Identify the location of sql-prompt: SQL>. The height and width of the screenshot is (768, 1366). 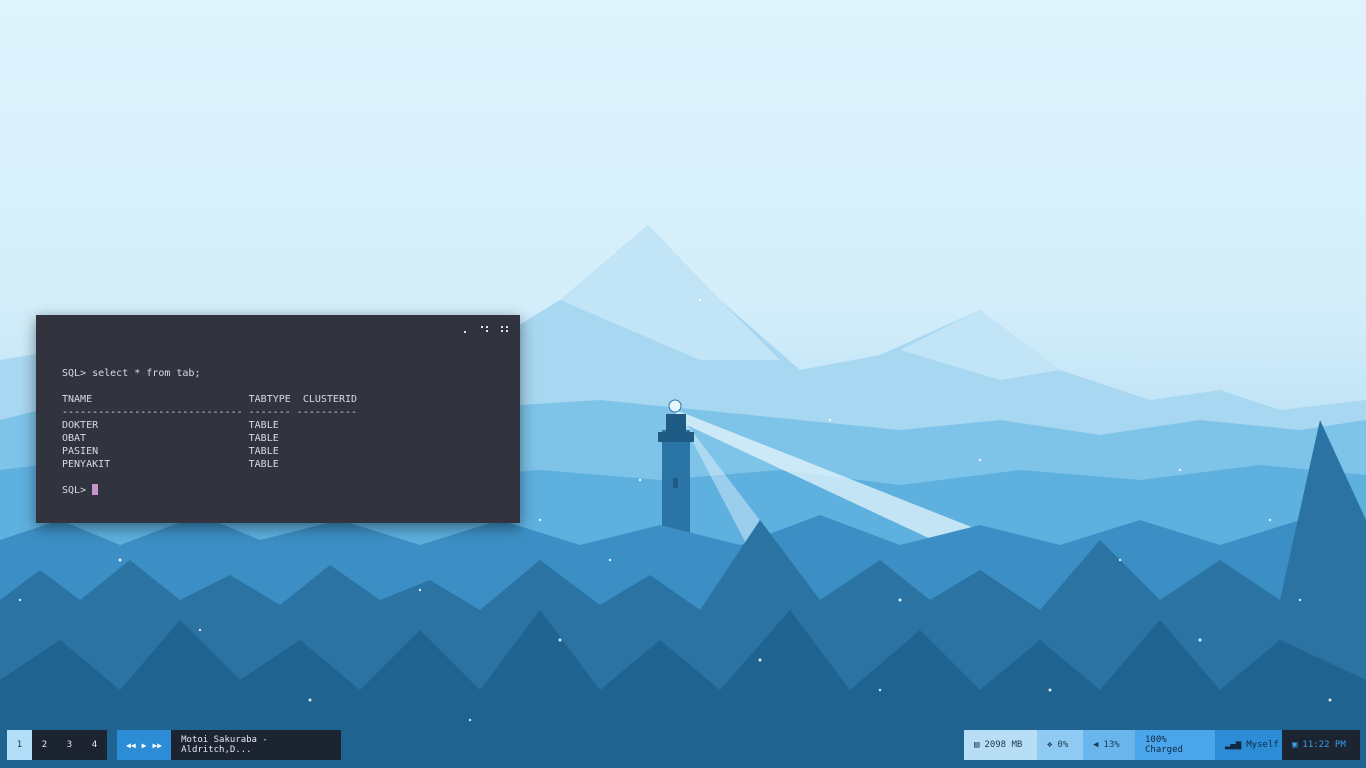
(77, 490).